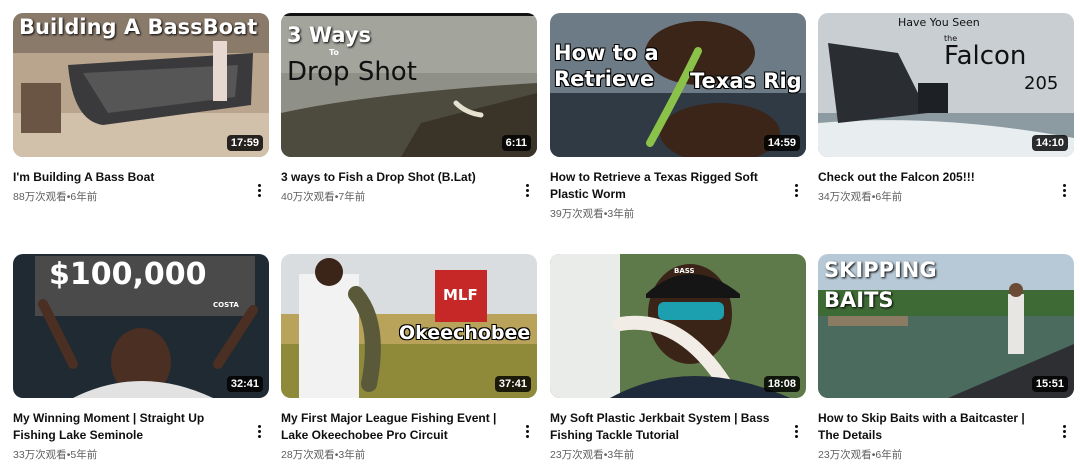 This screenshot has height=467, width=1080. What do you see at coordinates (946, 85) in the screenshot?
I see `video-thumbnail: Have You Seen the Falcon 205 14:10` at bounding box center [946, 85].